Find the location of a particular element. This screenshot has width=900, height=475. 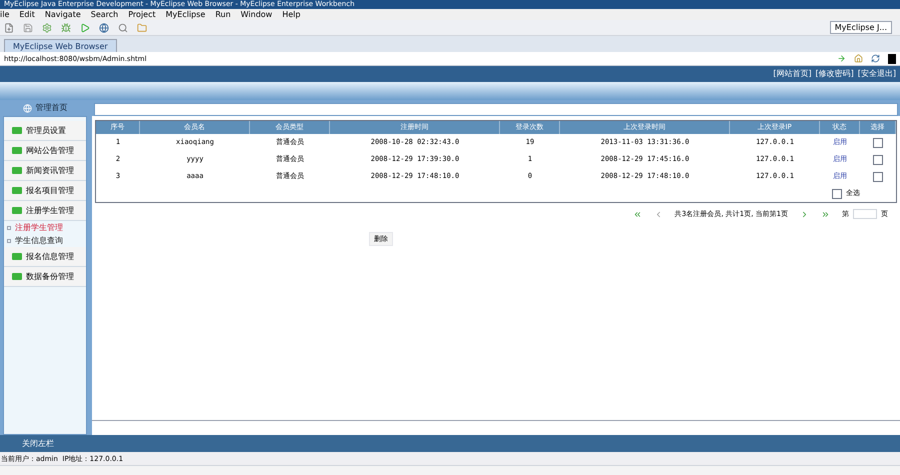

header-link: [网站首页] is located at coordinates (792, 74).